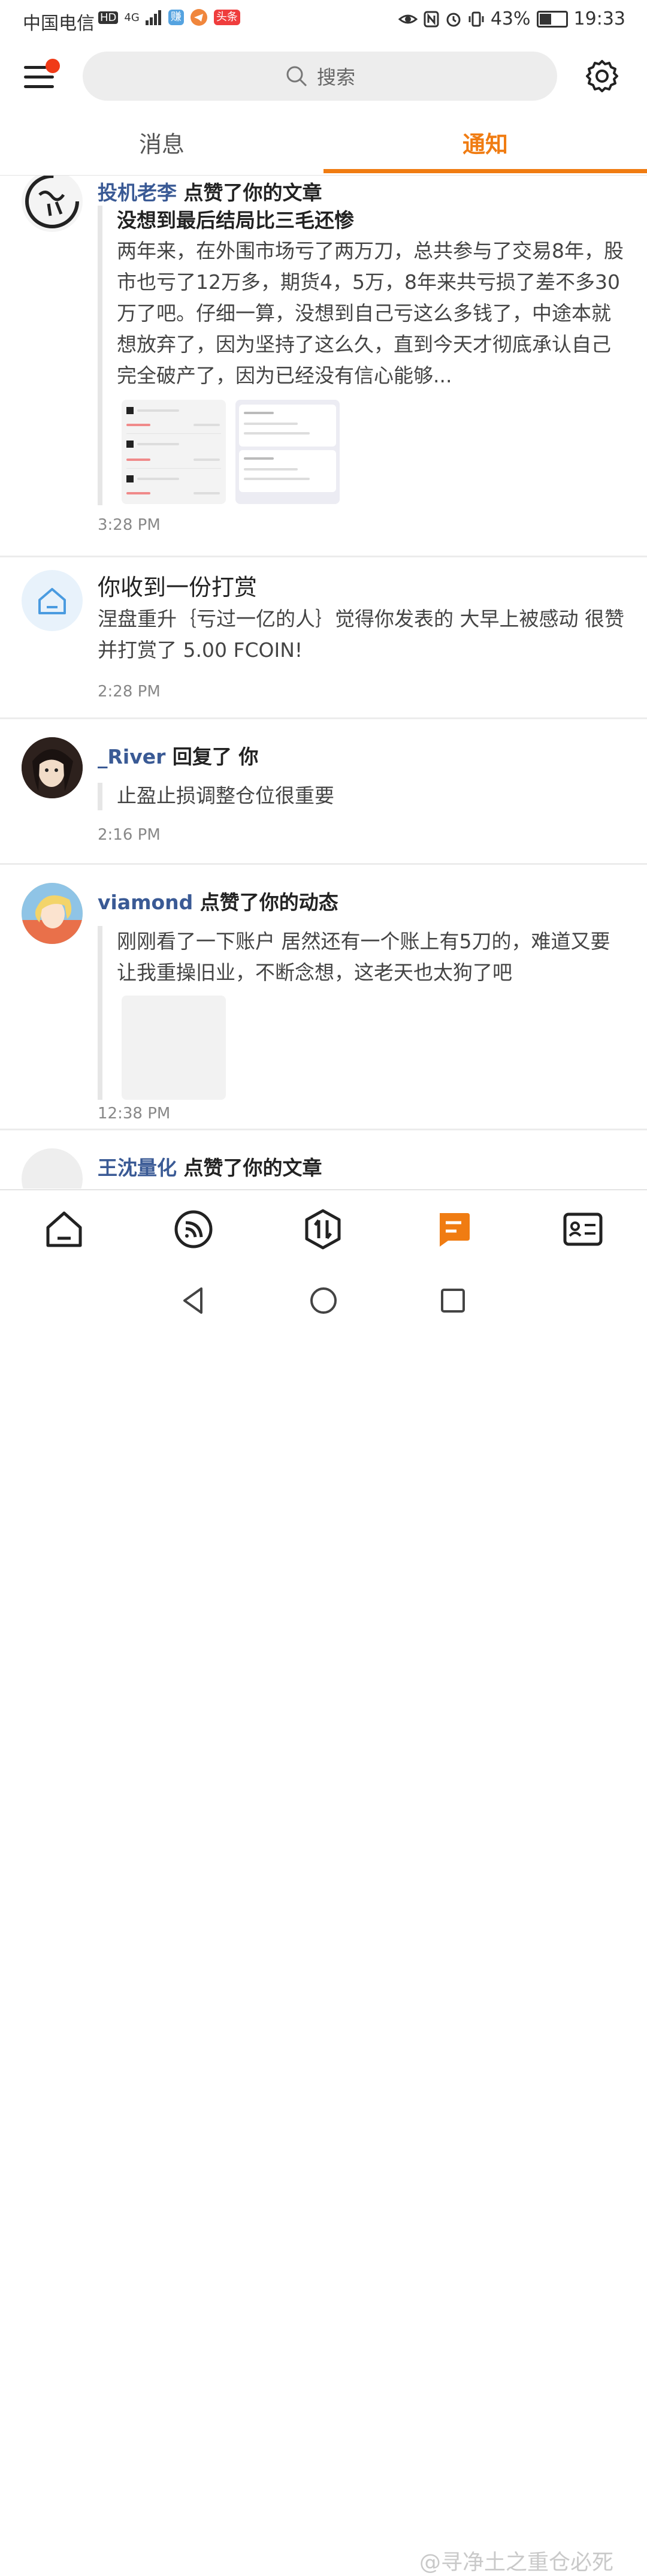 The height and width of the screenshot is (2576, 647). Describe the element at coordinates (323, 1159) in the screenshot. I see `list-item: 王沈量化 点赞了你的文章` at that location.